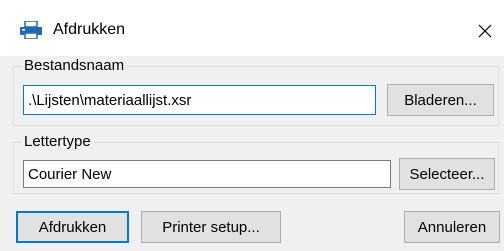 The width and height of the screenshot is (504, 251). I want to click on font-name-input, so click(207, 174).